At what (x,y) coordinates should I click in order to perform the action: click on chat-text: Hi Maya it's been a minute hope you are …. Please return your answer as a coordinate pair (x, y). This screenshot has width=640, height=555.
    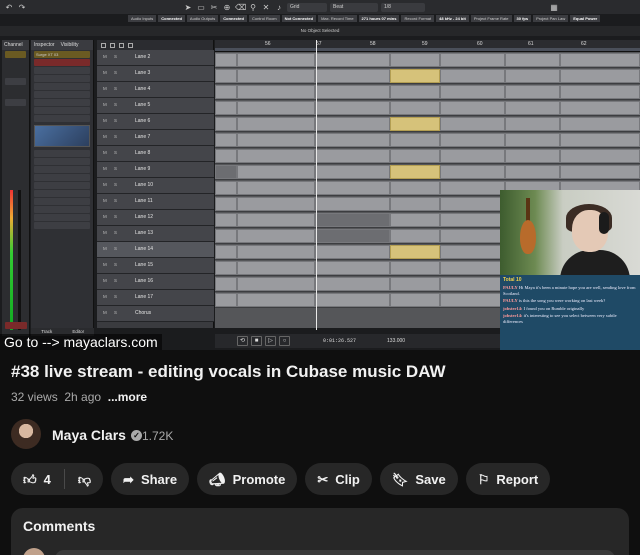
    Looking at the image, I should click on (569, 290).